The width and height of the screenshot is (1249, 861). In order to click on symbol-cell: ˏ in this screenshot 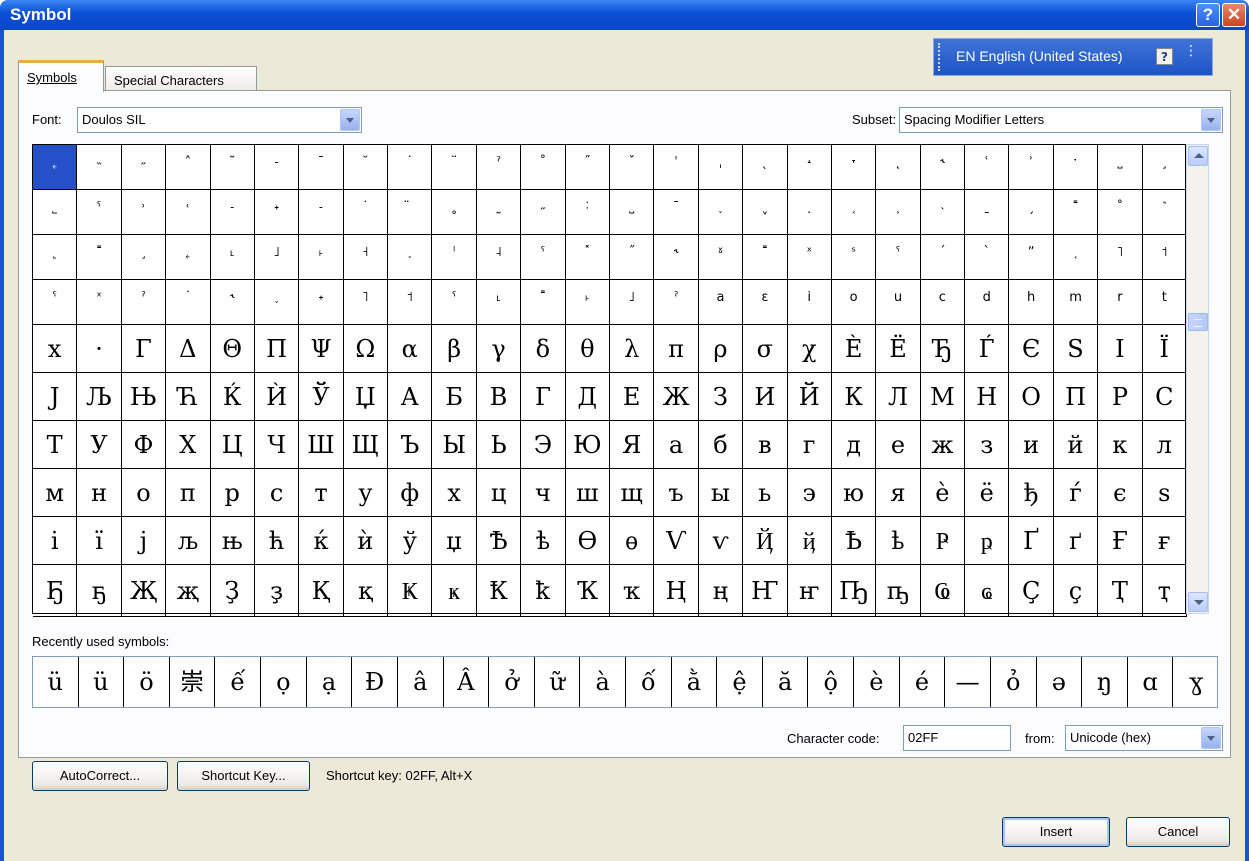, I will do `click(1031, 212)`.